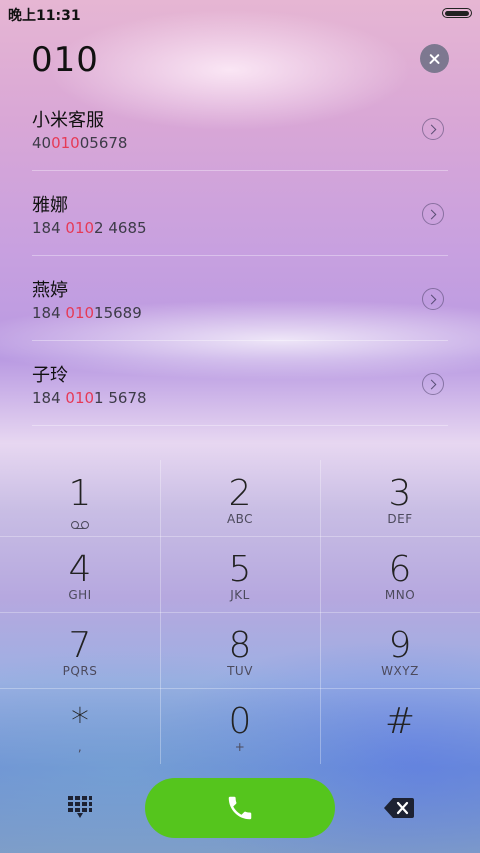  Describe the element at coordinates (80, 807) in the screenshot. I see `dialpad-icon` at that location.